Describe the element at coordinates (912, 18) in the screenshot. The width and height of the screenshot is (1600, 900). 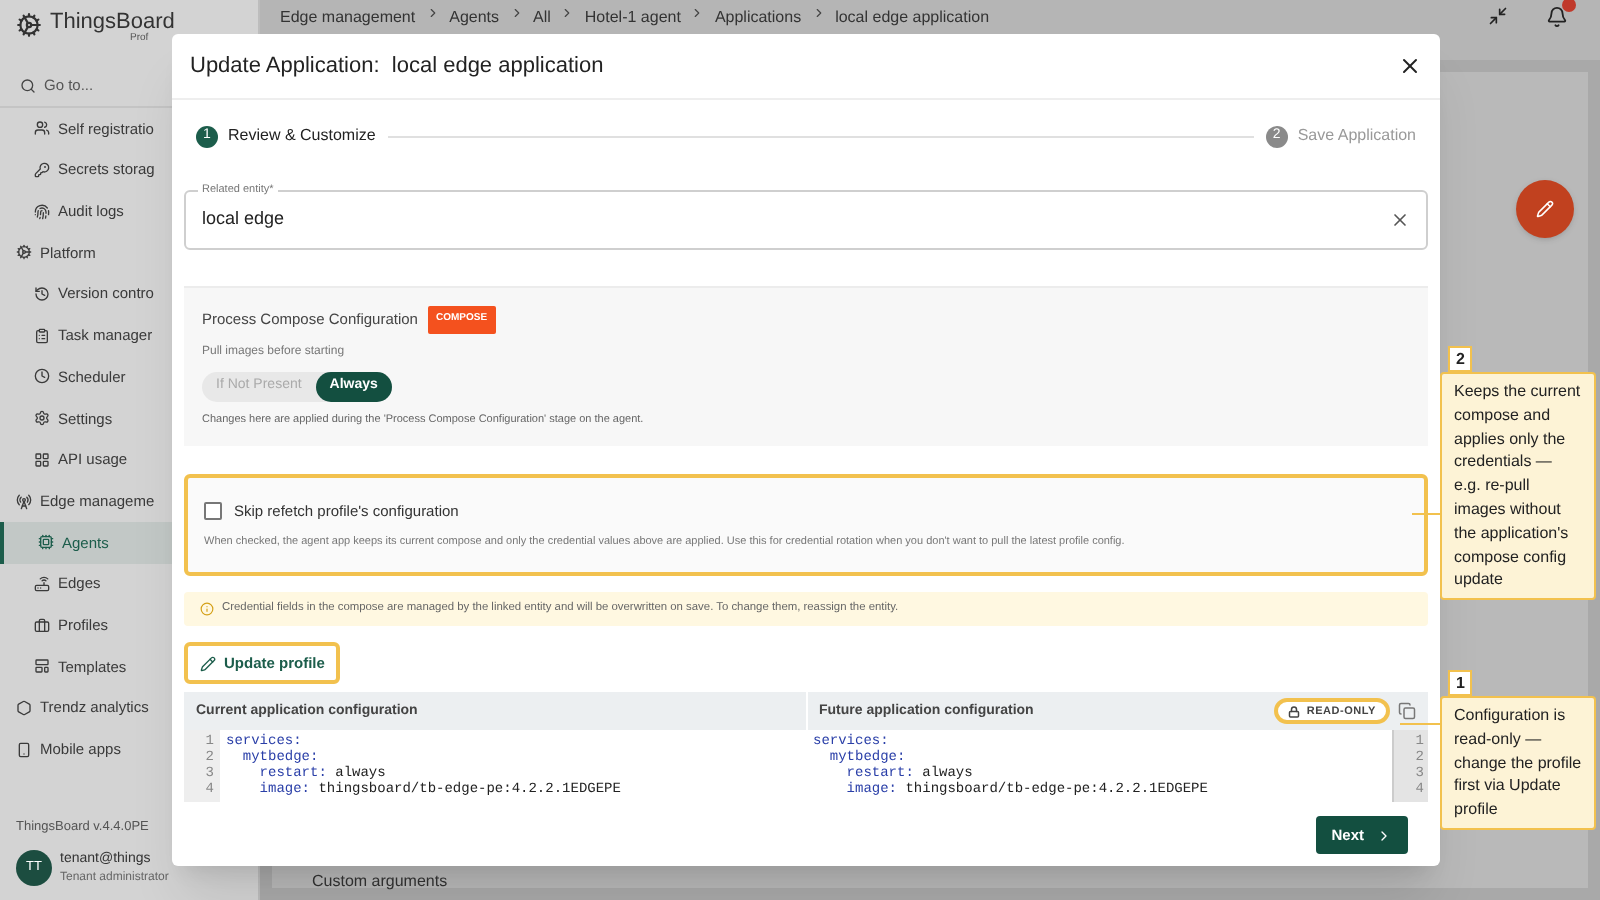
I see `breadcrumb-link: local edge application` at that location.